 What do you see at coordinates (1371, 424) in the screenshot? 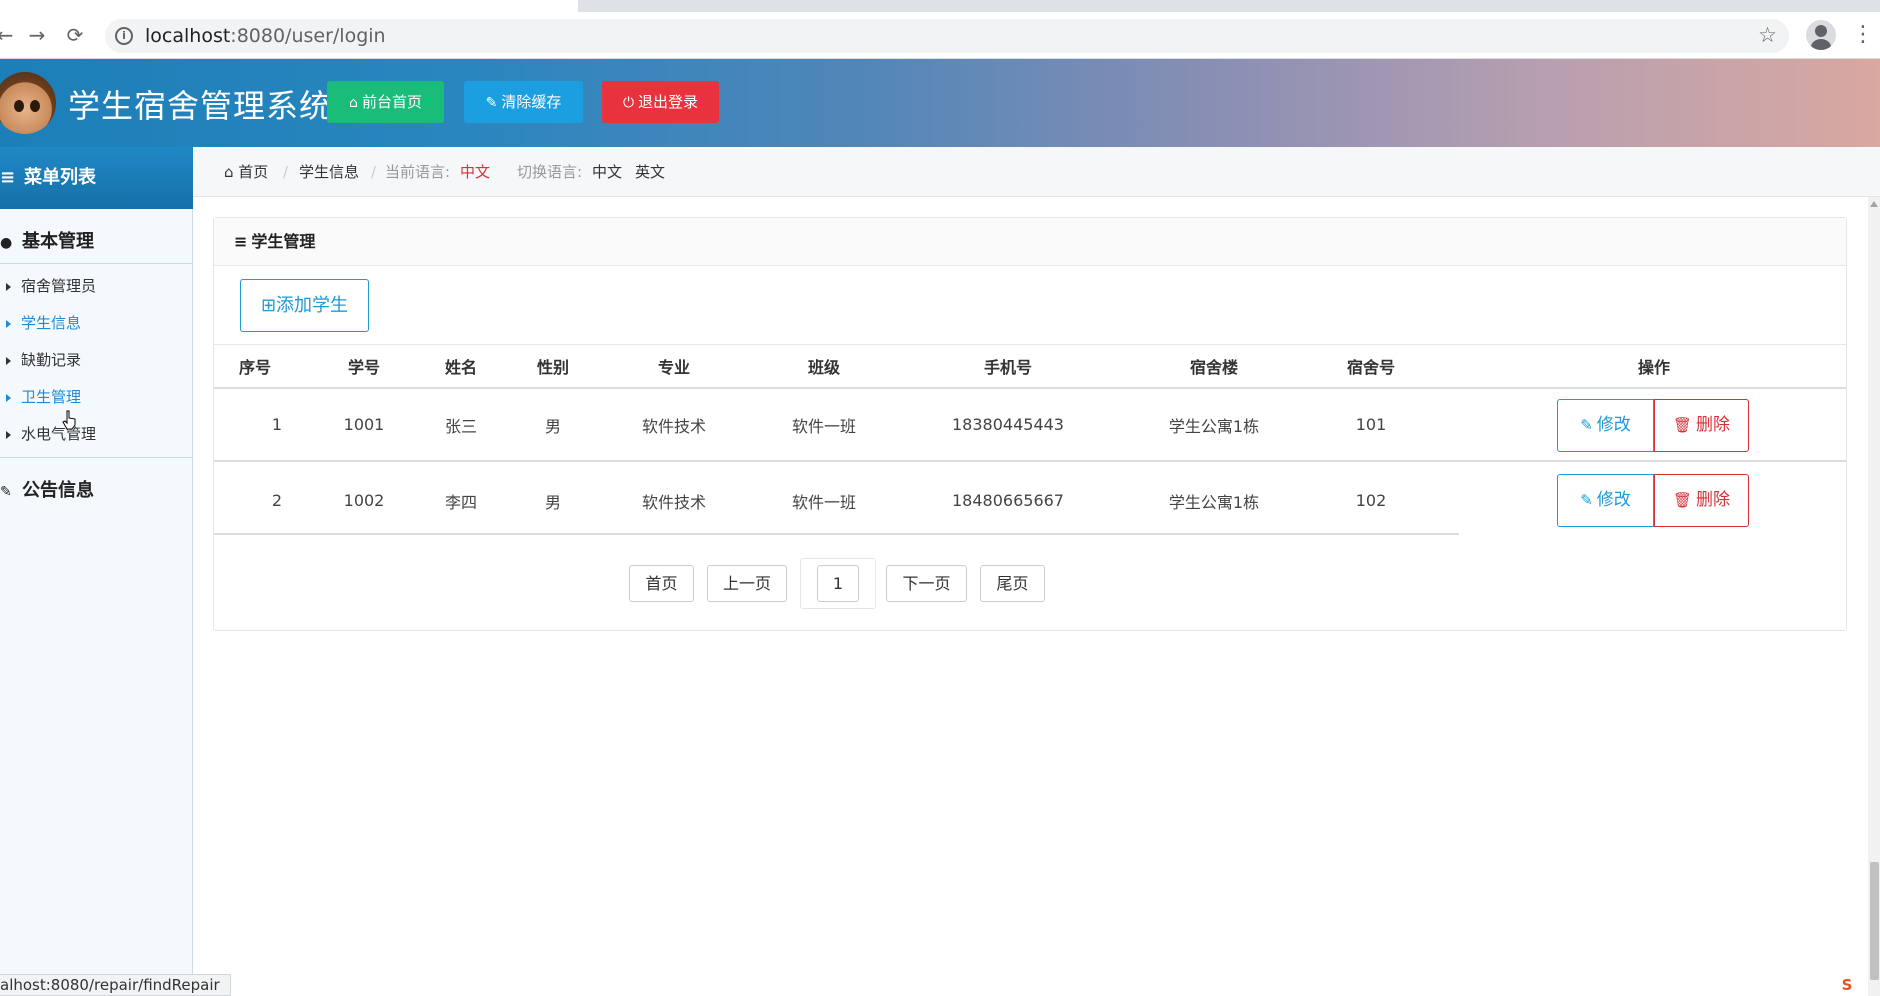
I see `cell-room: 101` at bounding box center [1371, 424].